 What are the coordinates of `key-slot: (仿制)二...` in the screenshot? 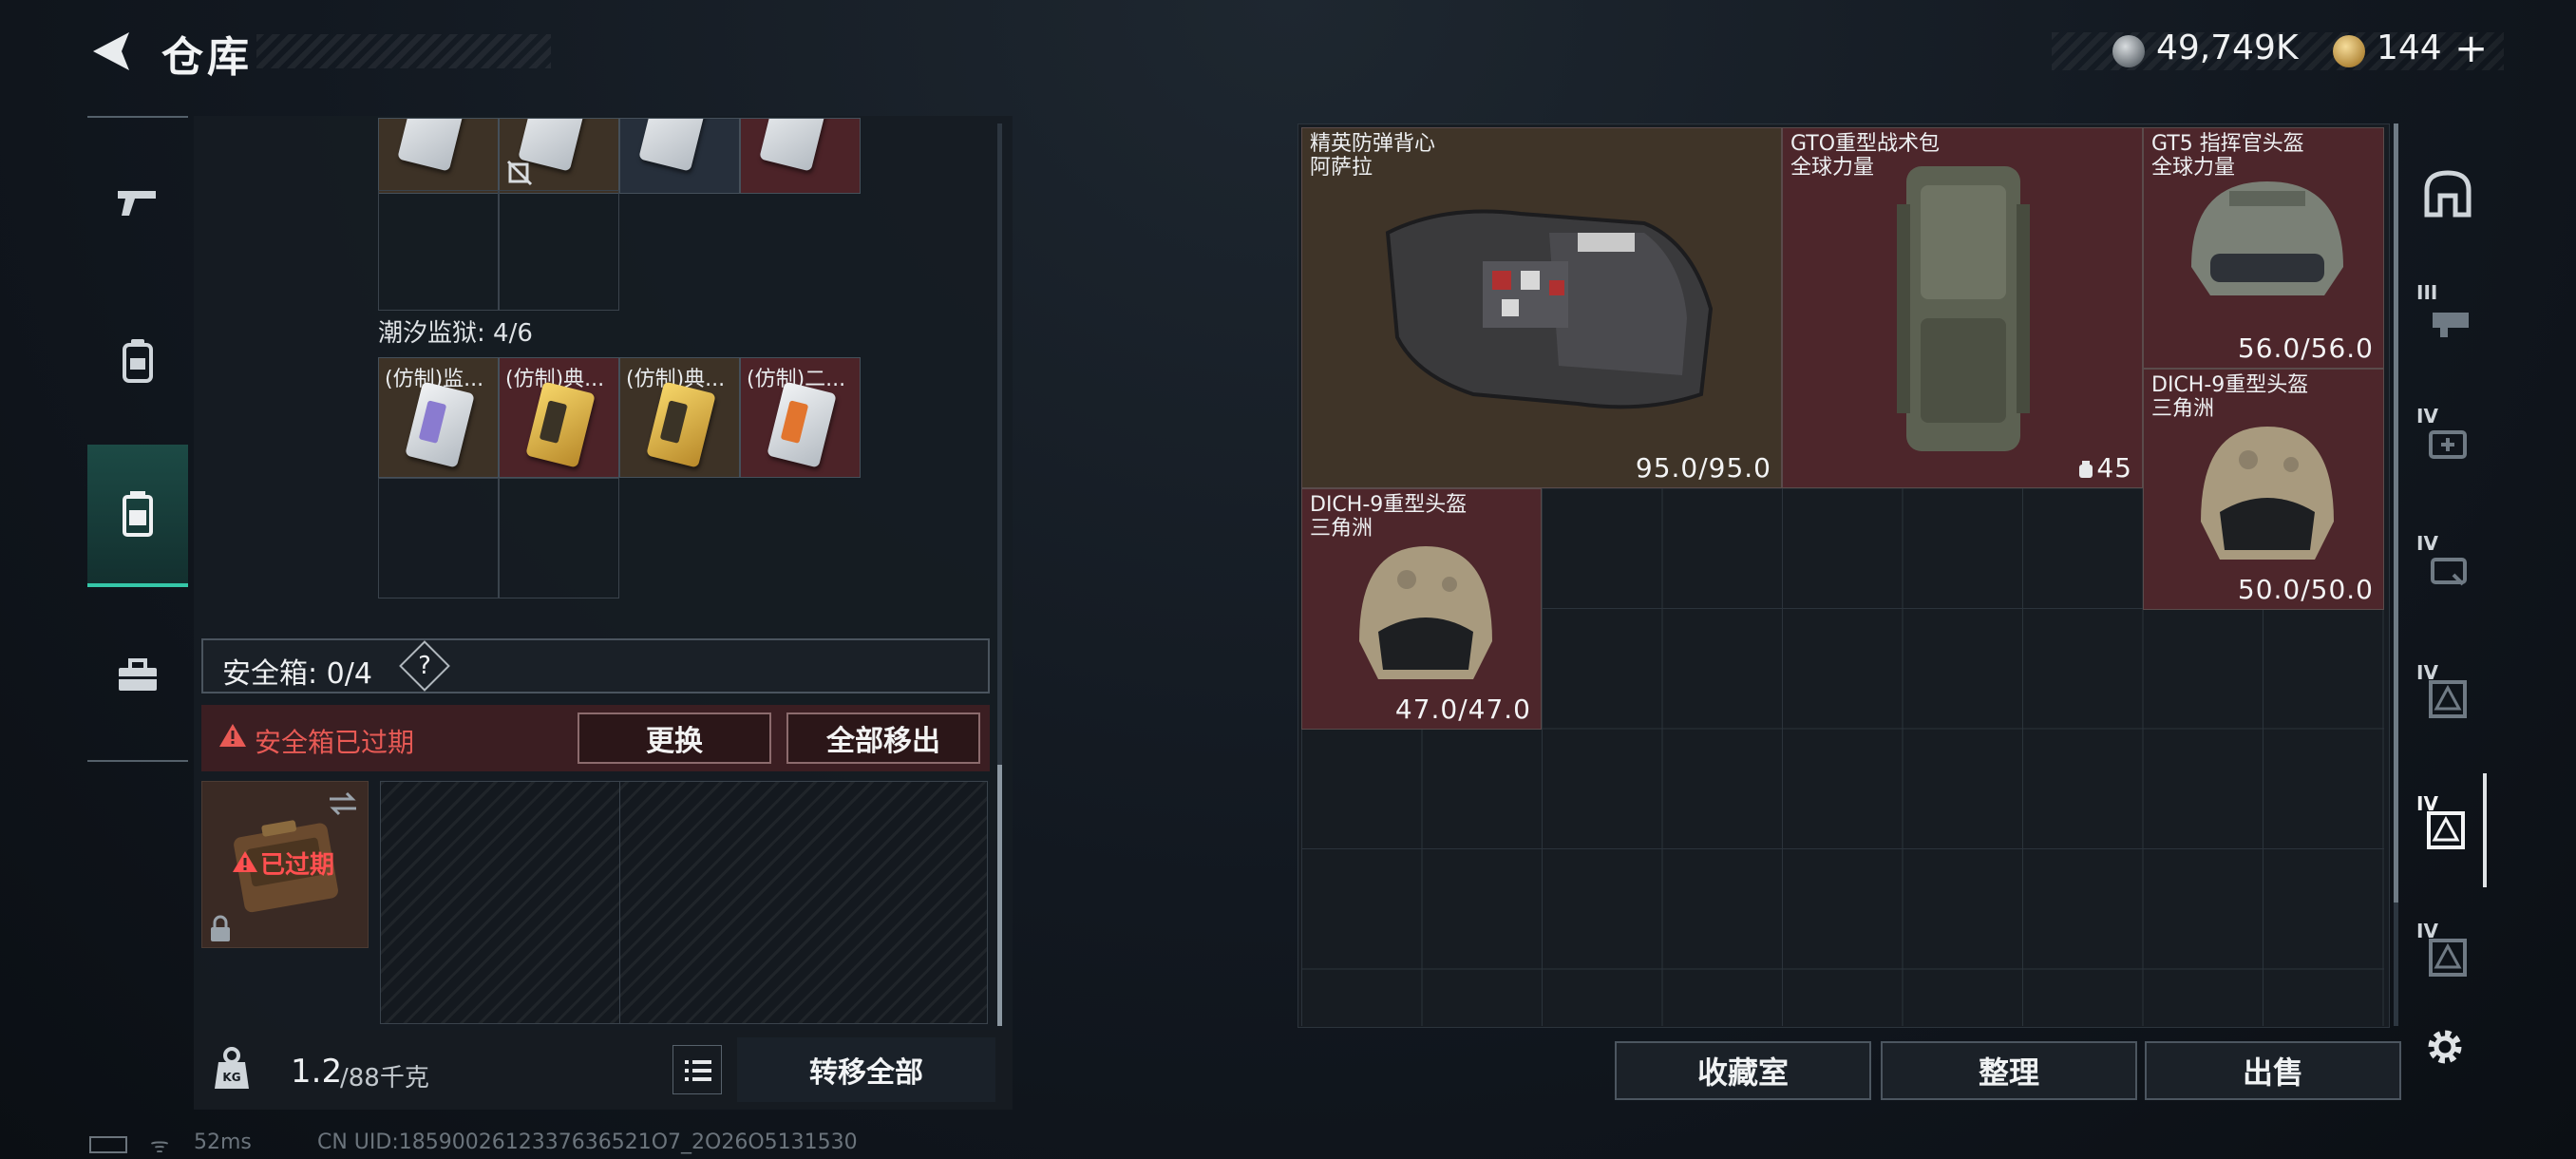 It's located at (800, 417).